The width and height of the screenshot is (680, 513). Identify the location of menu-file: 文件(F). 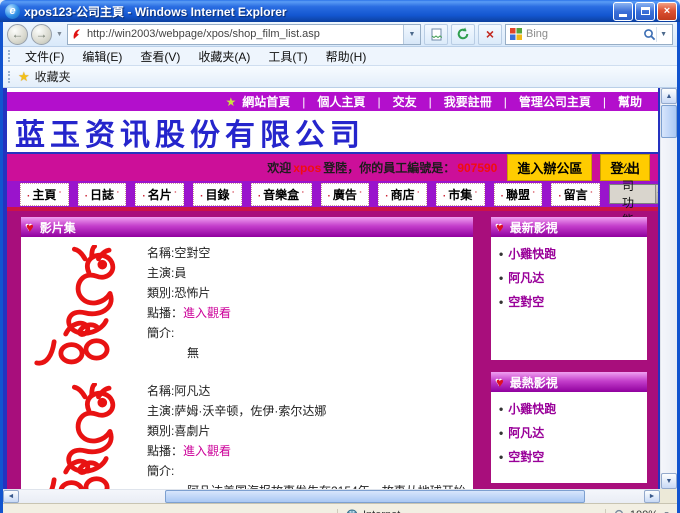
(44, 56).